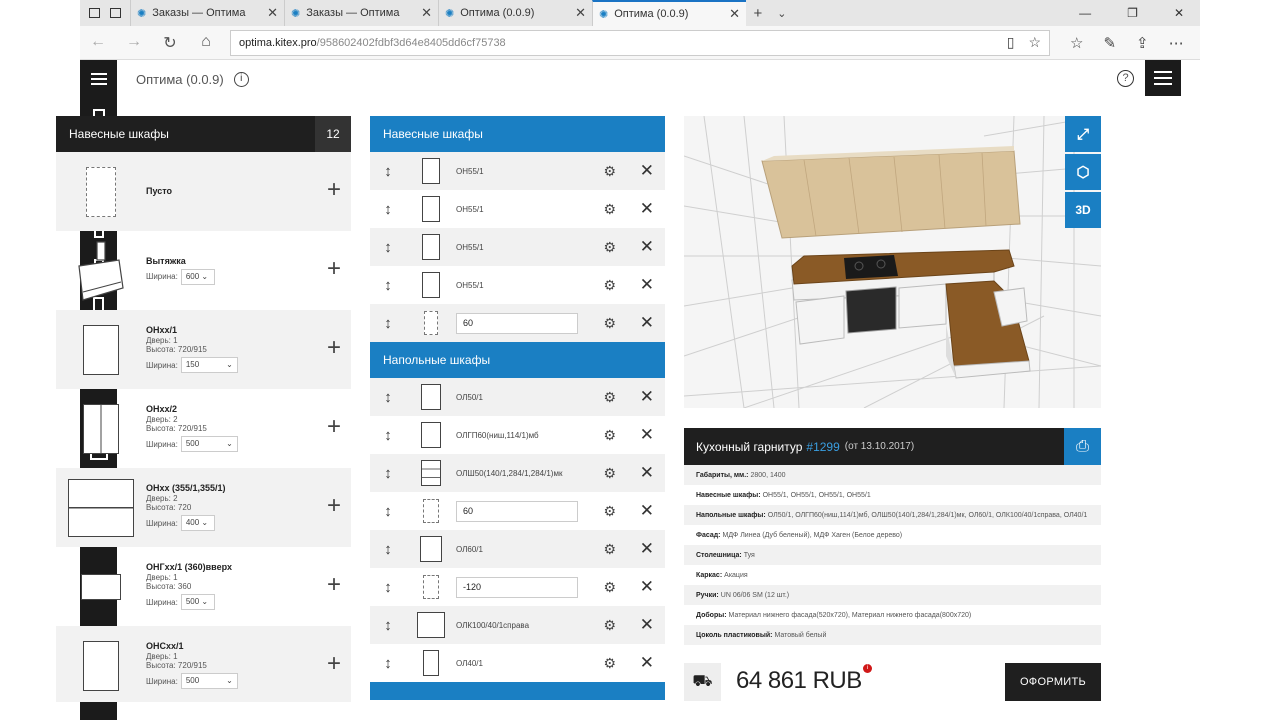 The width and height of the screenshot is (1280, 720). What do you see at coordinates (170, 43) in the screenshot?
I see `refresh-icon: ↻` at bounding box center [170, 43].